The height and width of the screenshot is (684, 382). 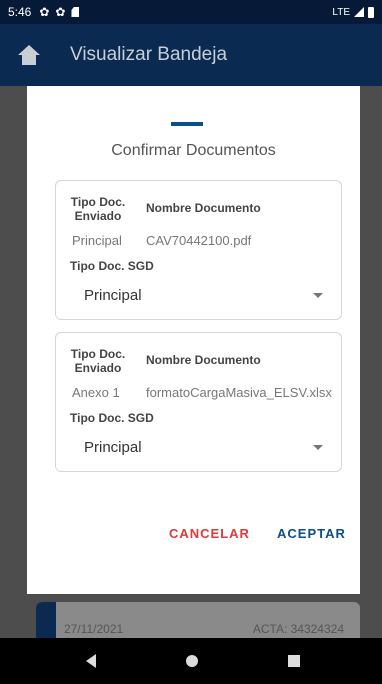 What do you see at coordinates (294, 661) in the screenshot?
I see `recent-apps-icon` at bounding box center [294, 661].